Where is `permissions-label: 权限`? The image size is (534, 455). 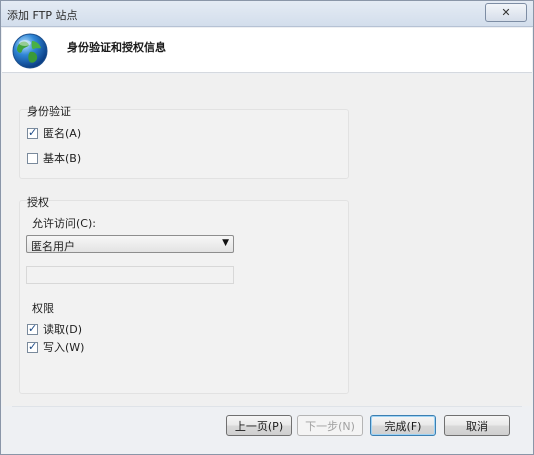
permissions-label: 权限 is located at coordinates (43, 308).